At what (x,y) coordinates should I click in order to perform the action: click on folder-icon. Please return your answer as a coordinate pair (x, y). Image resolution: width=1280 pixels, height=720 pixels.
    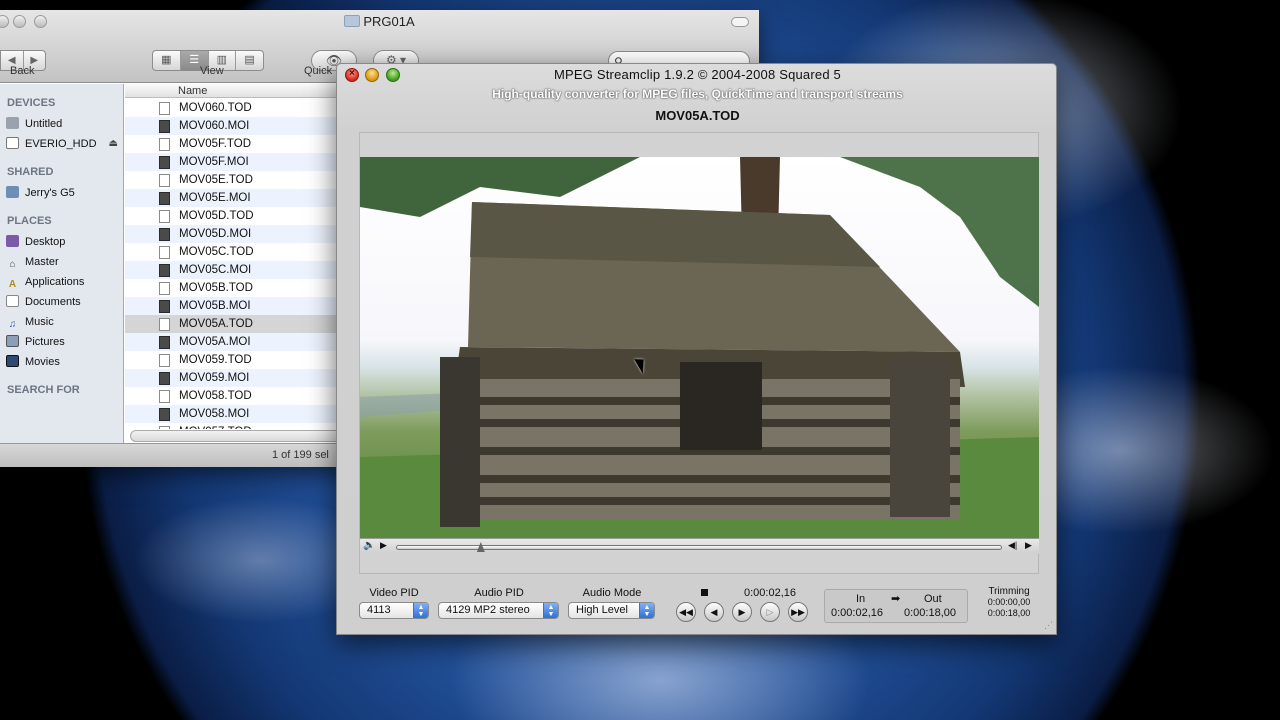
    Looking at the image, I should click on (352, 21).